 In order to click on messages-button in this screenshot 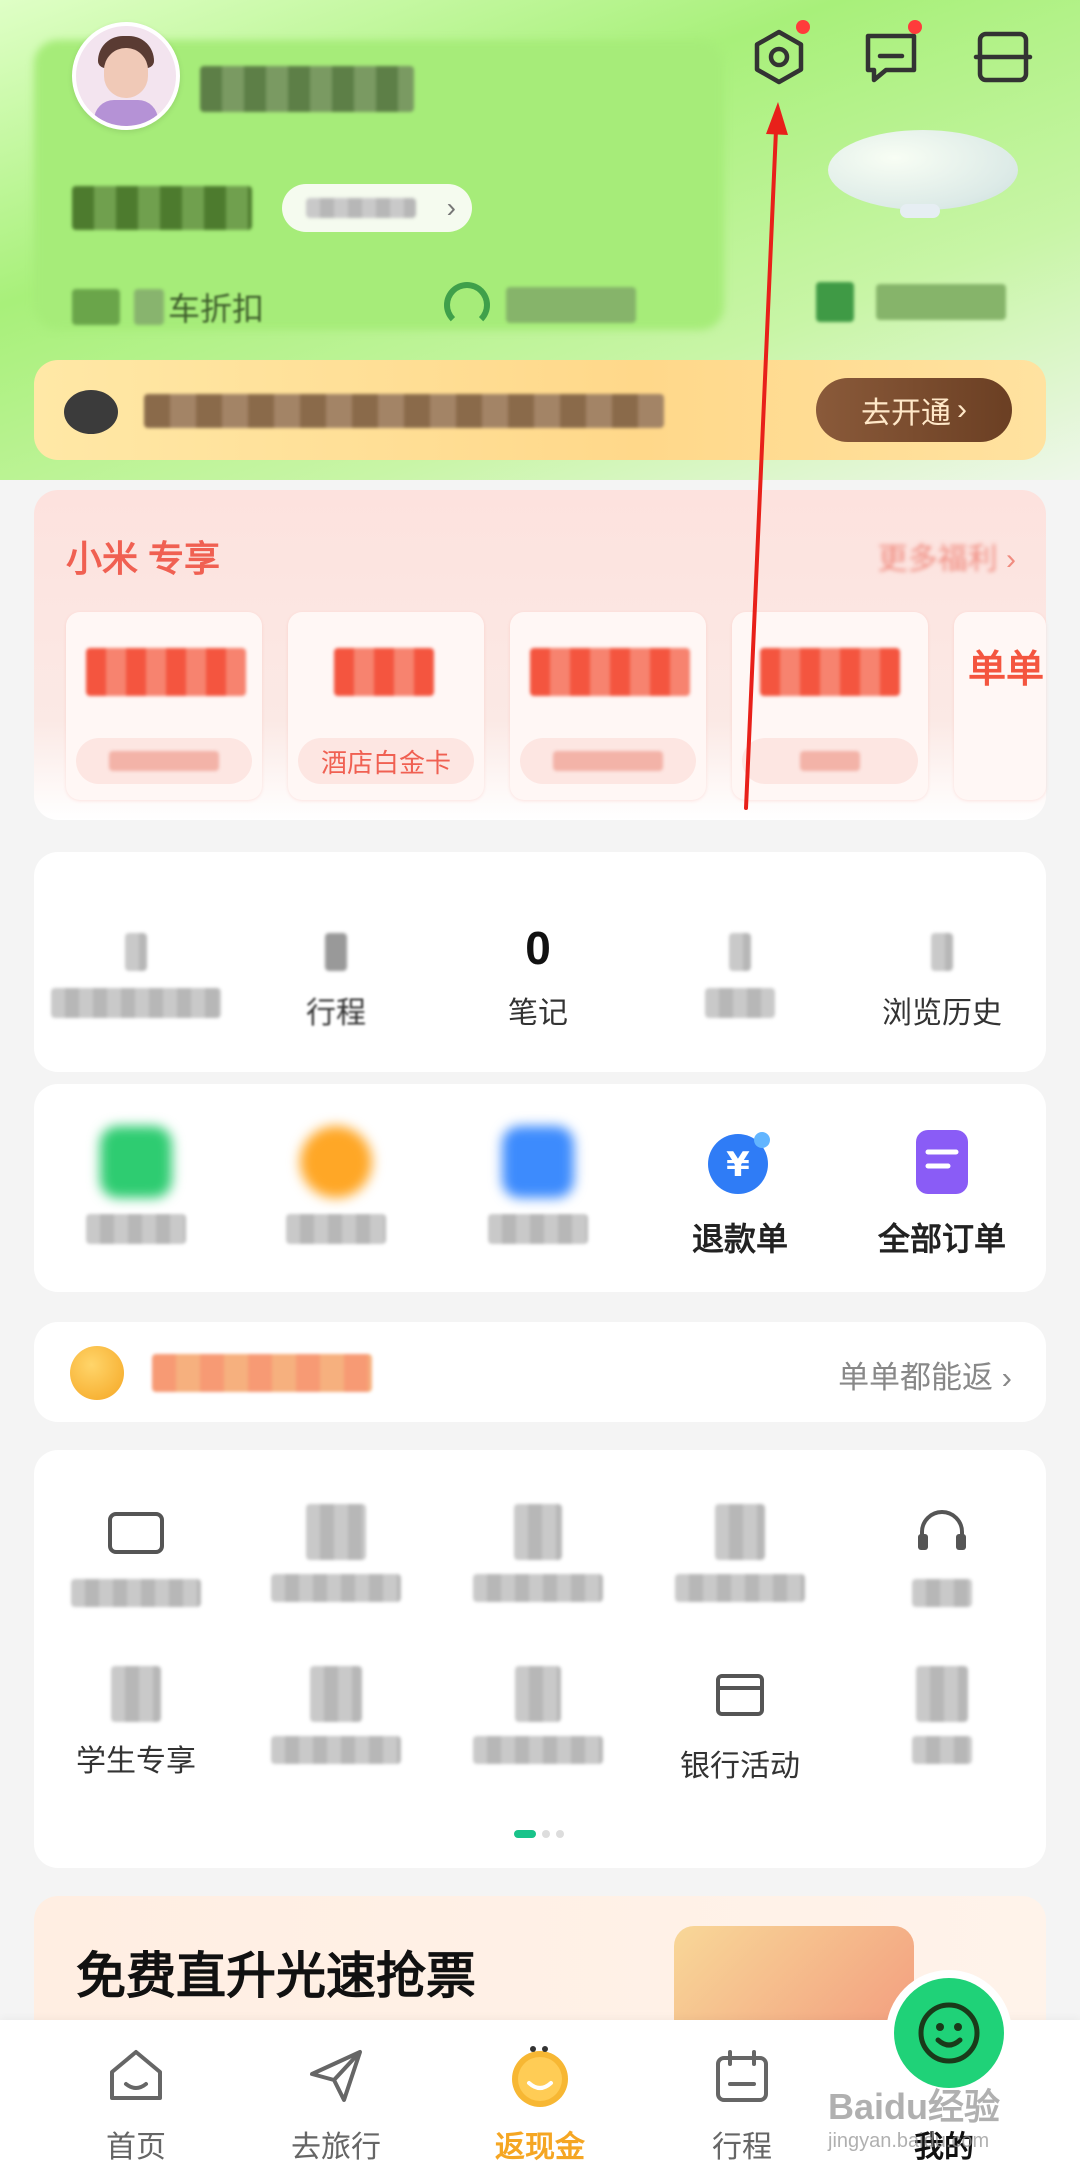, I will do `click(891, 54)`.